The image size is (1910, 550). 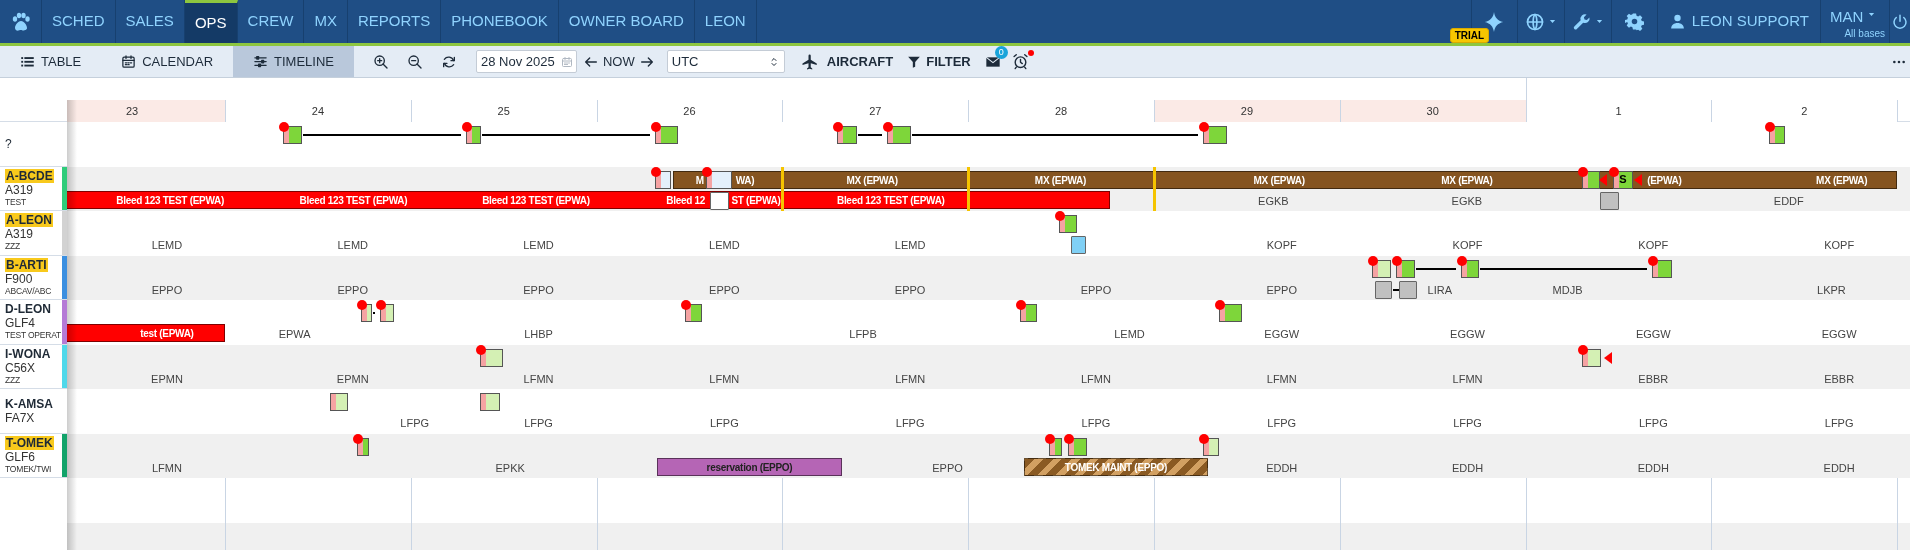 What do you see at coordinates (526, 61) in the screenshot?
I see `date-field: 28 Nov 2025` at bounding box center [526, 61].